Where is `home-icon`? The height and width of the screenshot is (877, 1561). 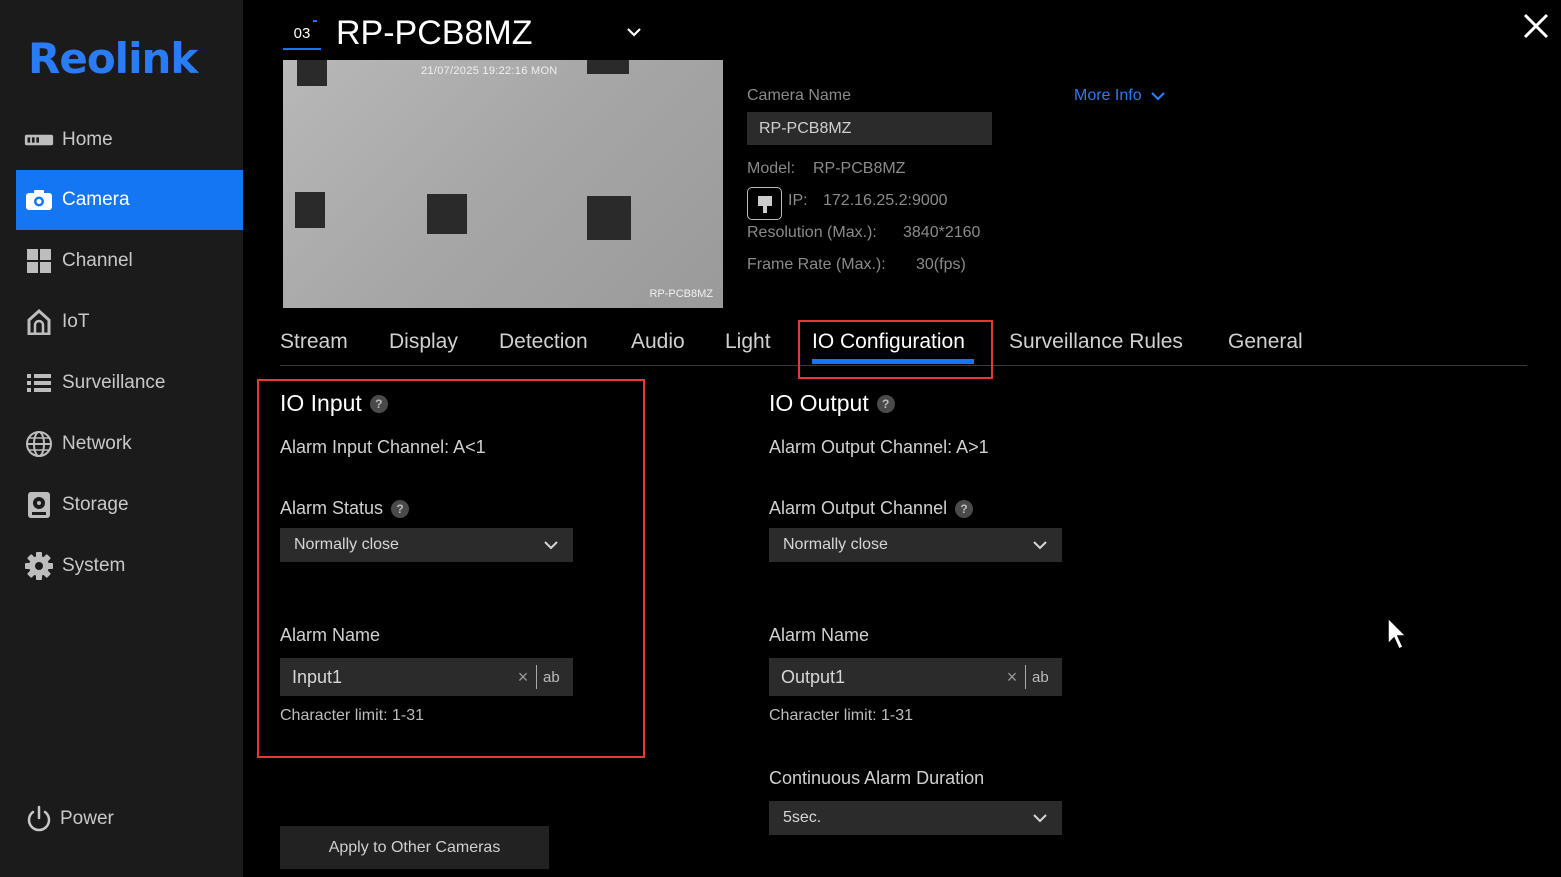 home-icon is located at coordinates (39, 140).